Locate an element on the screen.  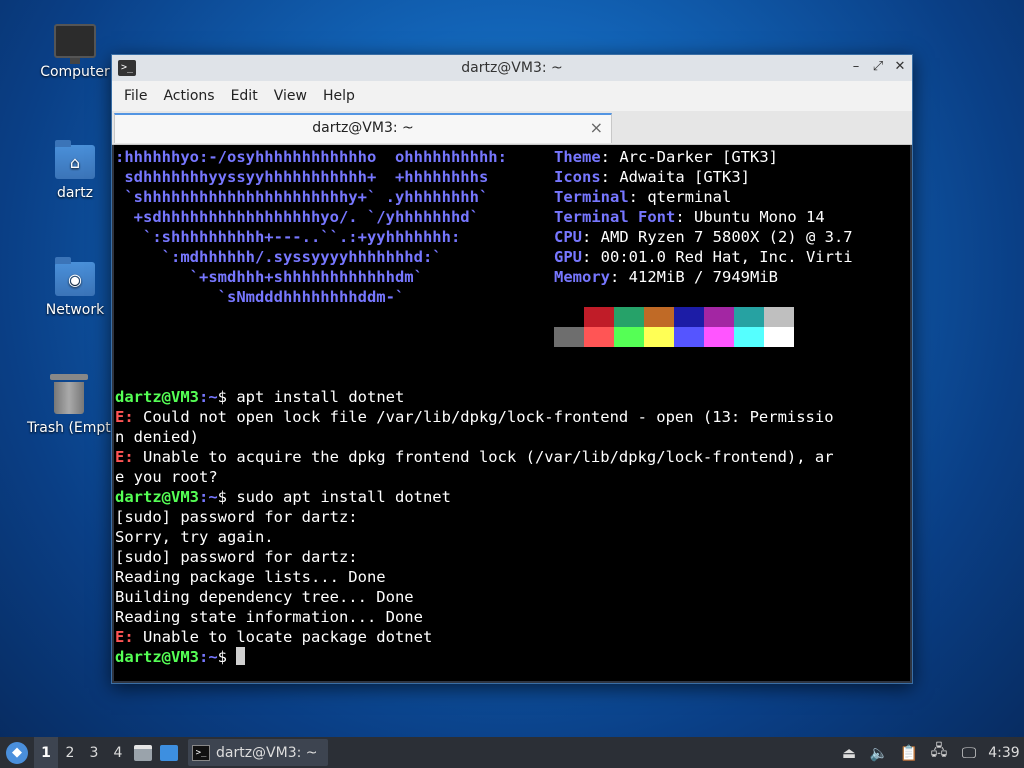
info-line: Icons: Adwaita [GTK3] is located at coordinates (652, 177).